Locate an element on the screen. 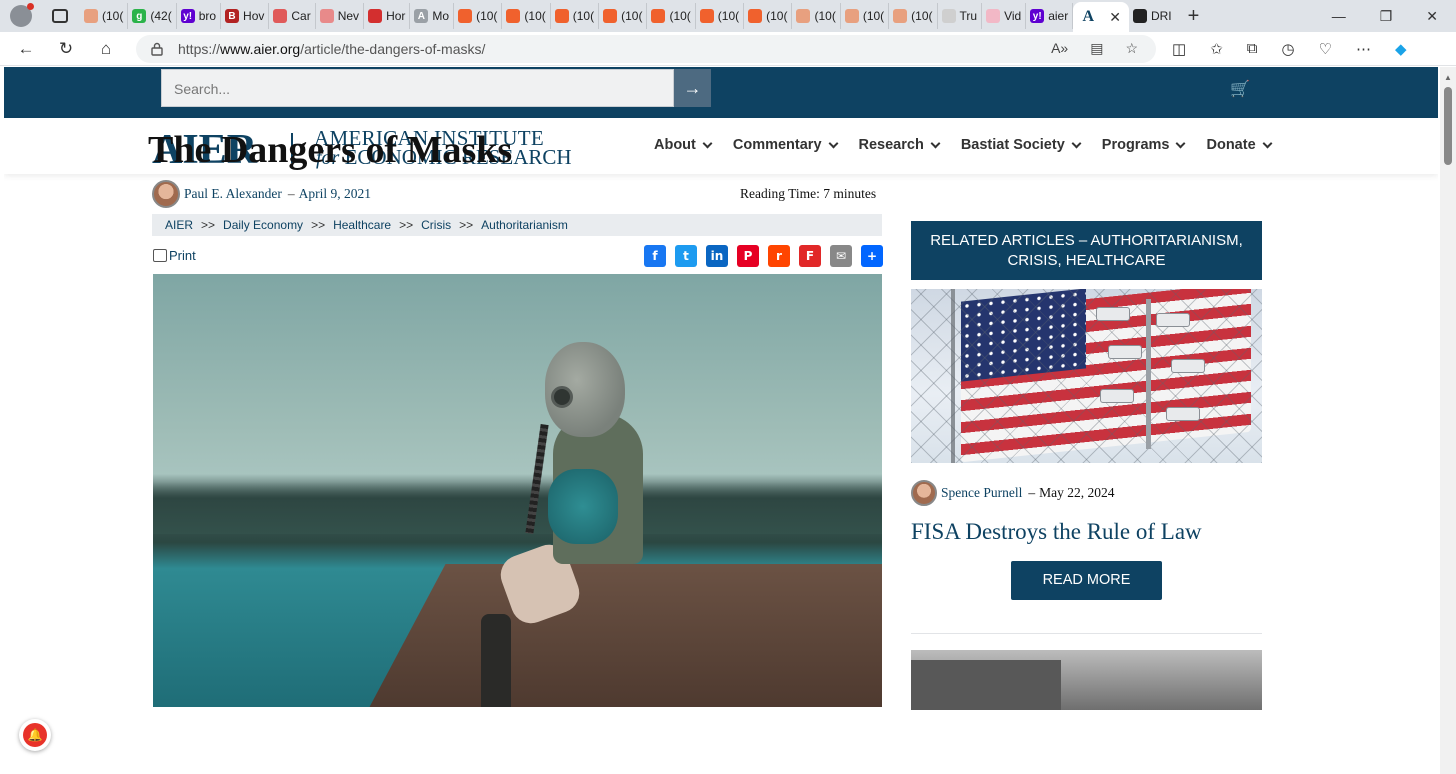 The image size is (1456, 774). browser-tab: g (42( is located at coordinates (152, 16).